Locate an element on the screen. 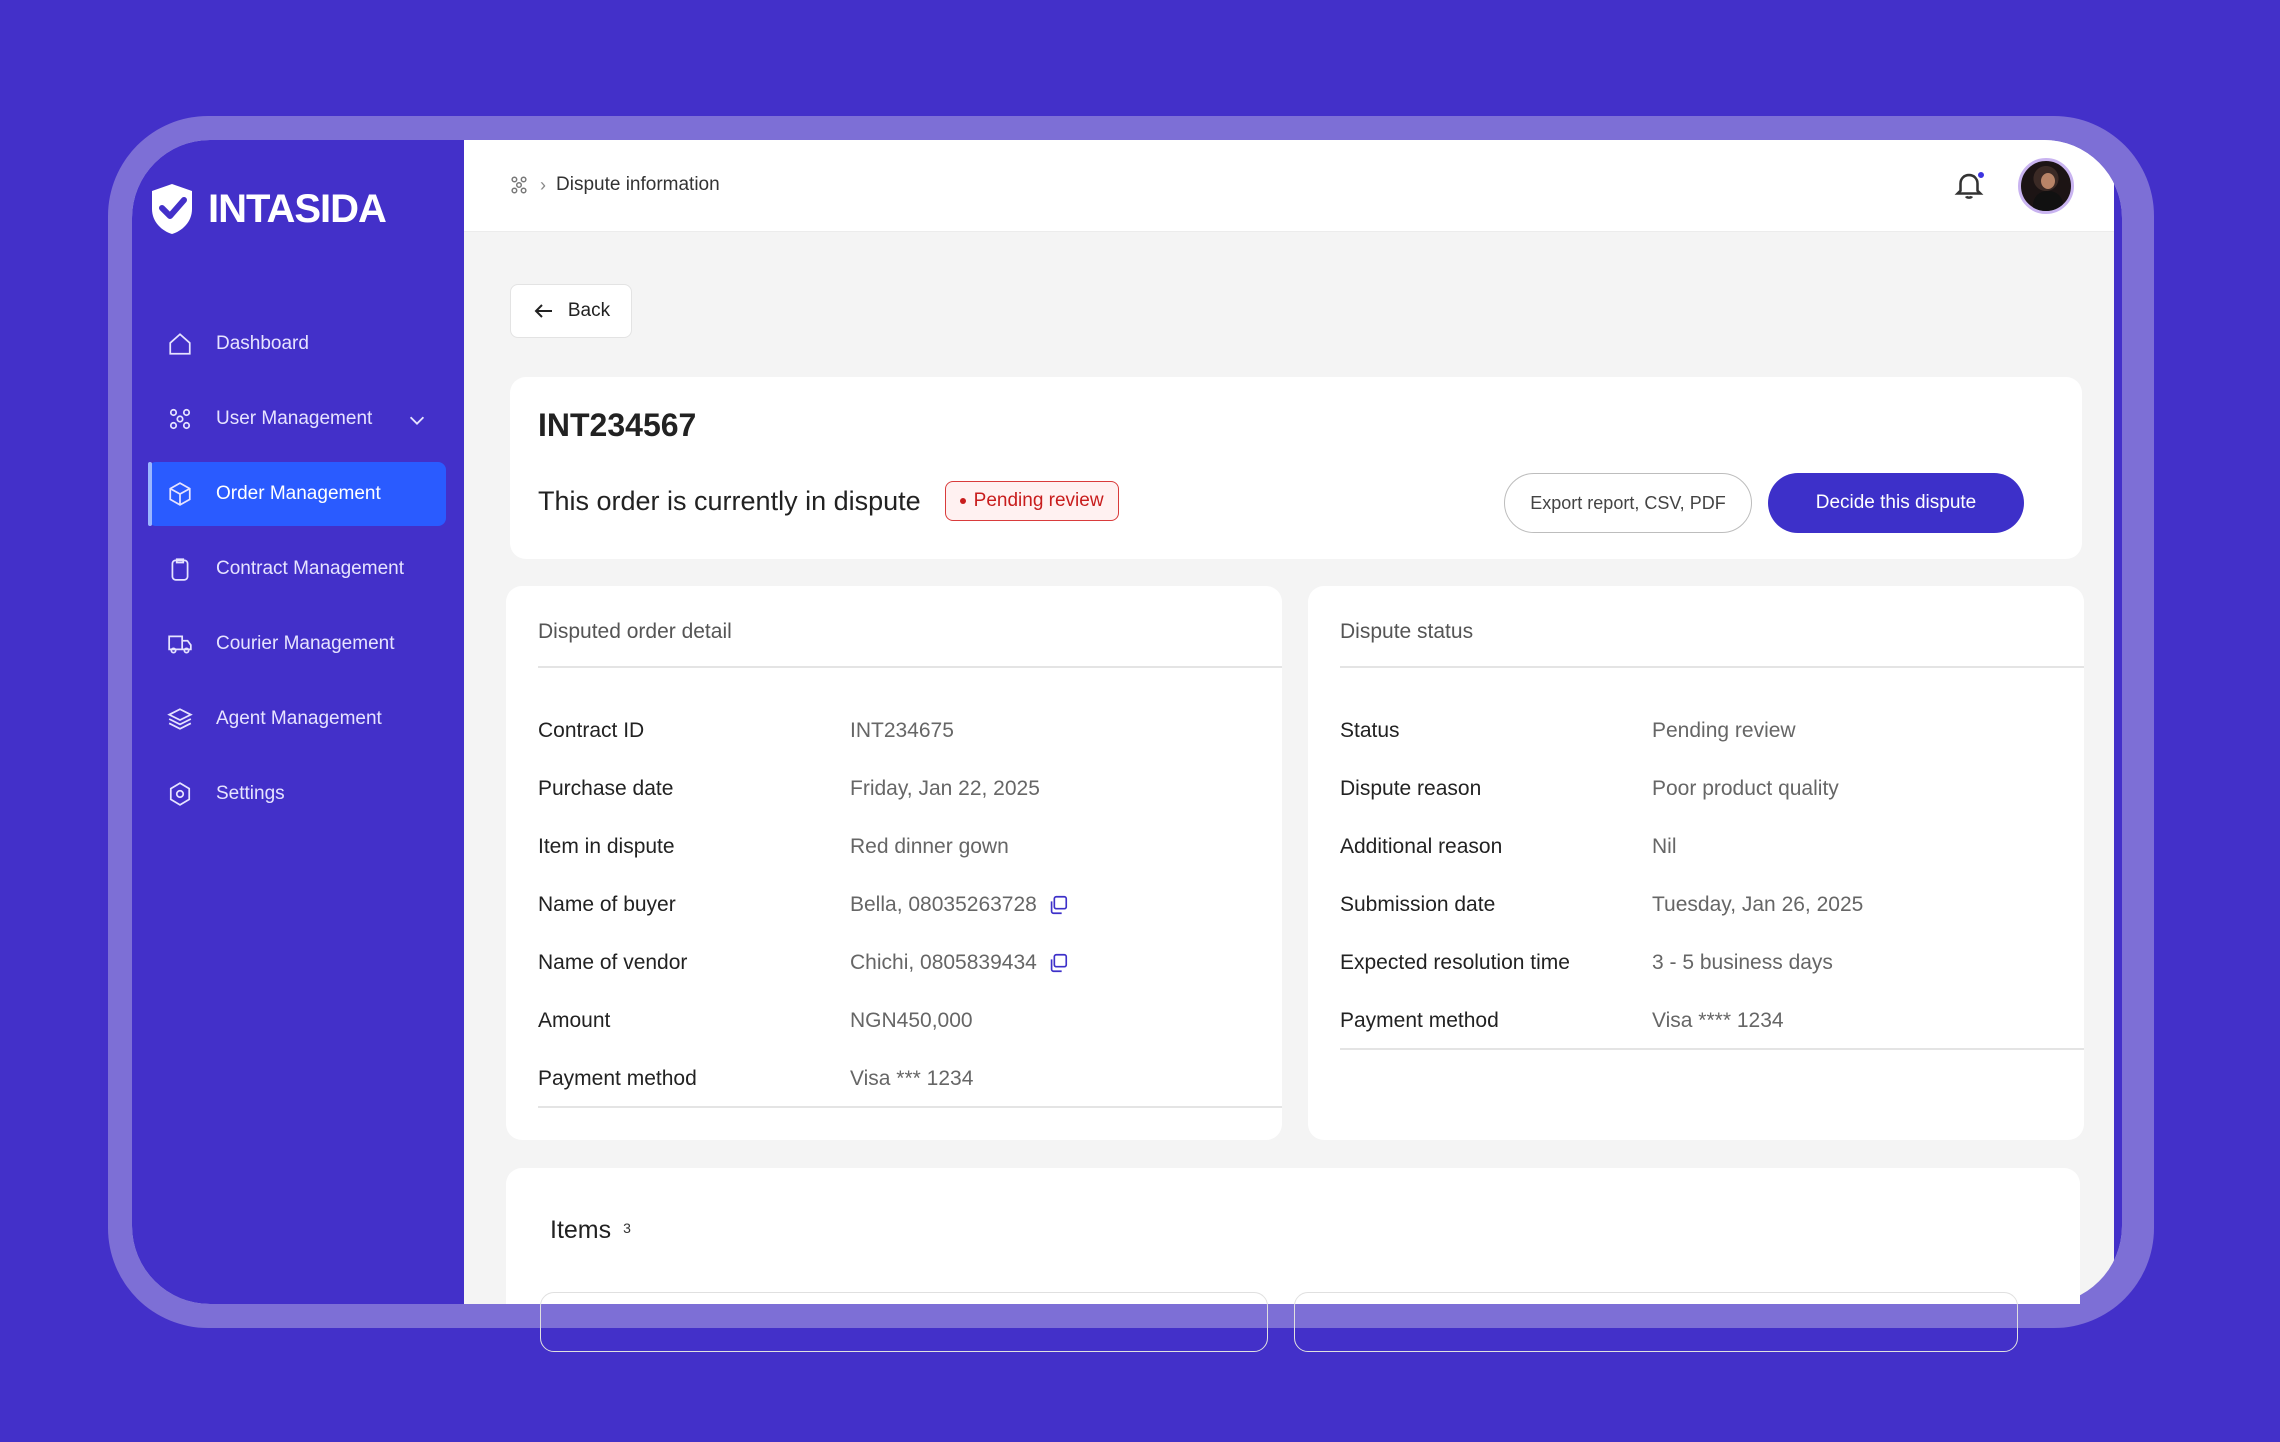 The image size is (2280, 1442). row-label: Contract ID is located at coordinates (591, 730).